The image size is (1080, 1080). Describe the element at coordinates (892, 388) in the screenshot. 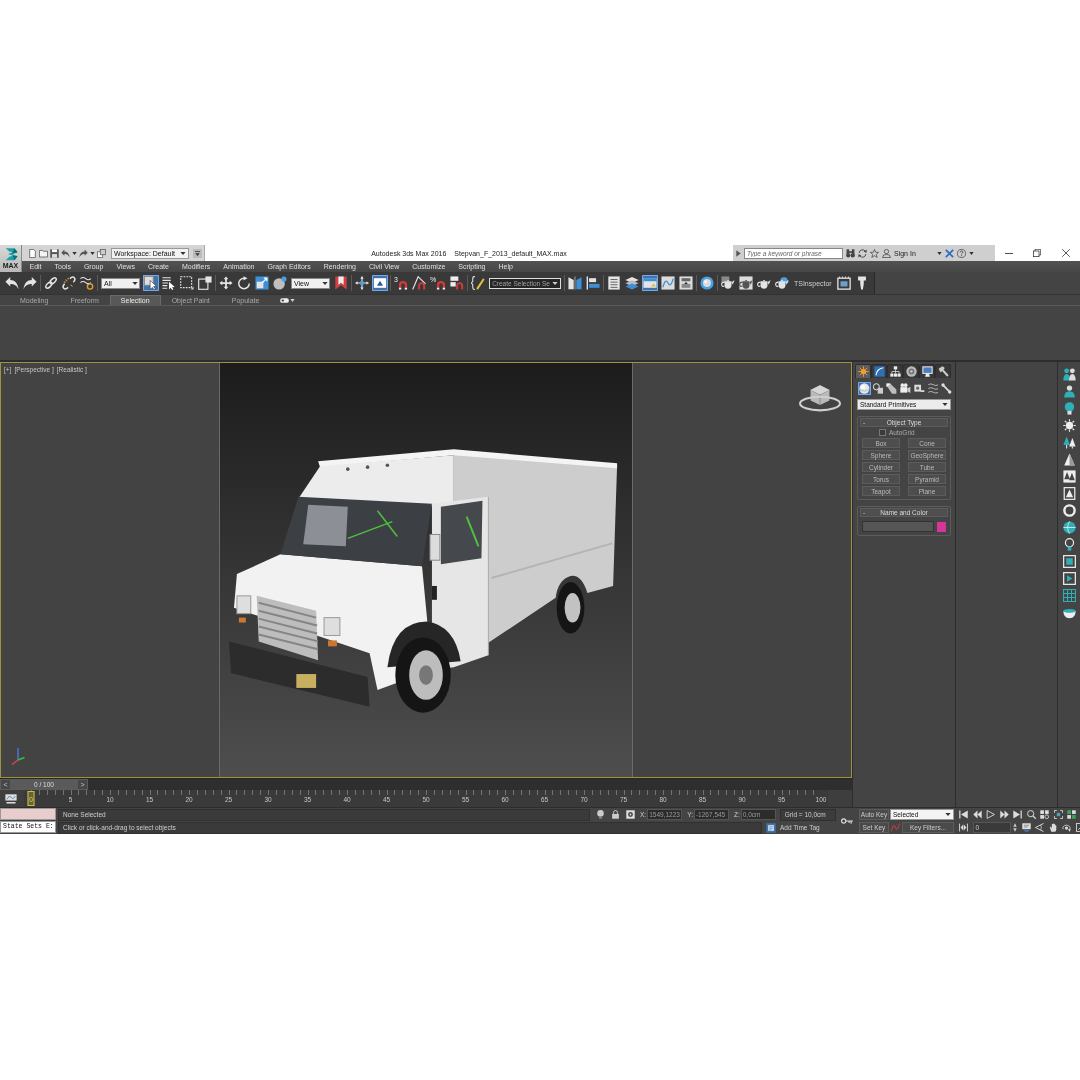

I see `spotlight-icon` at that location.